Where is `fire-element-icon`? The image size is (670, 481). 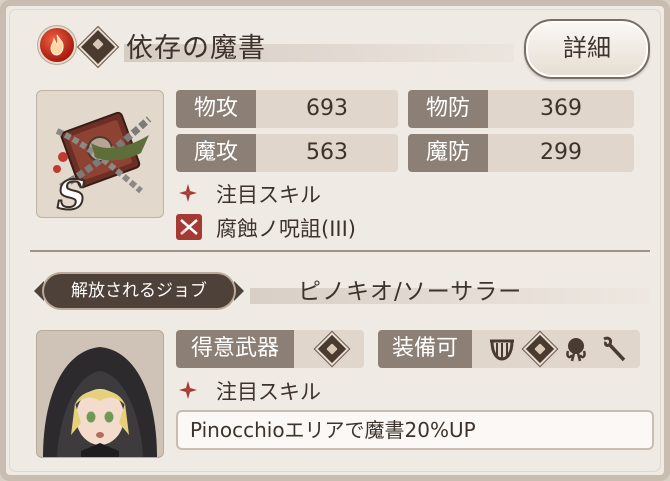 fire-element-icon is located at coordinates (57, 45).